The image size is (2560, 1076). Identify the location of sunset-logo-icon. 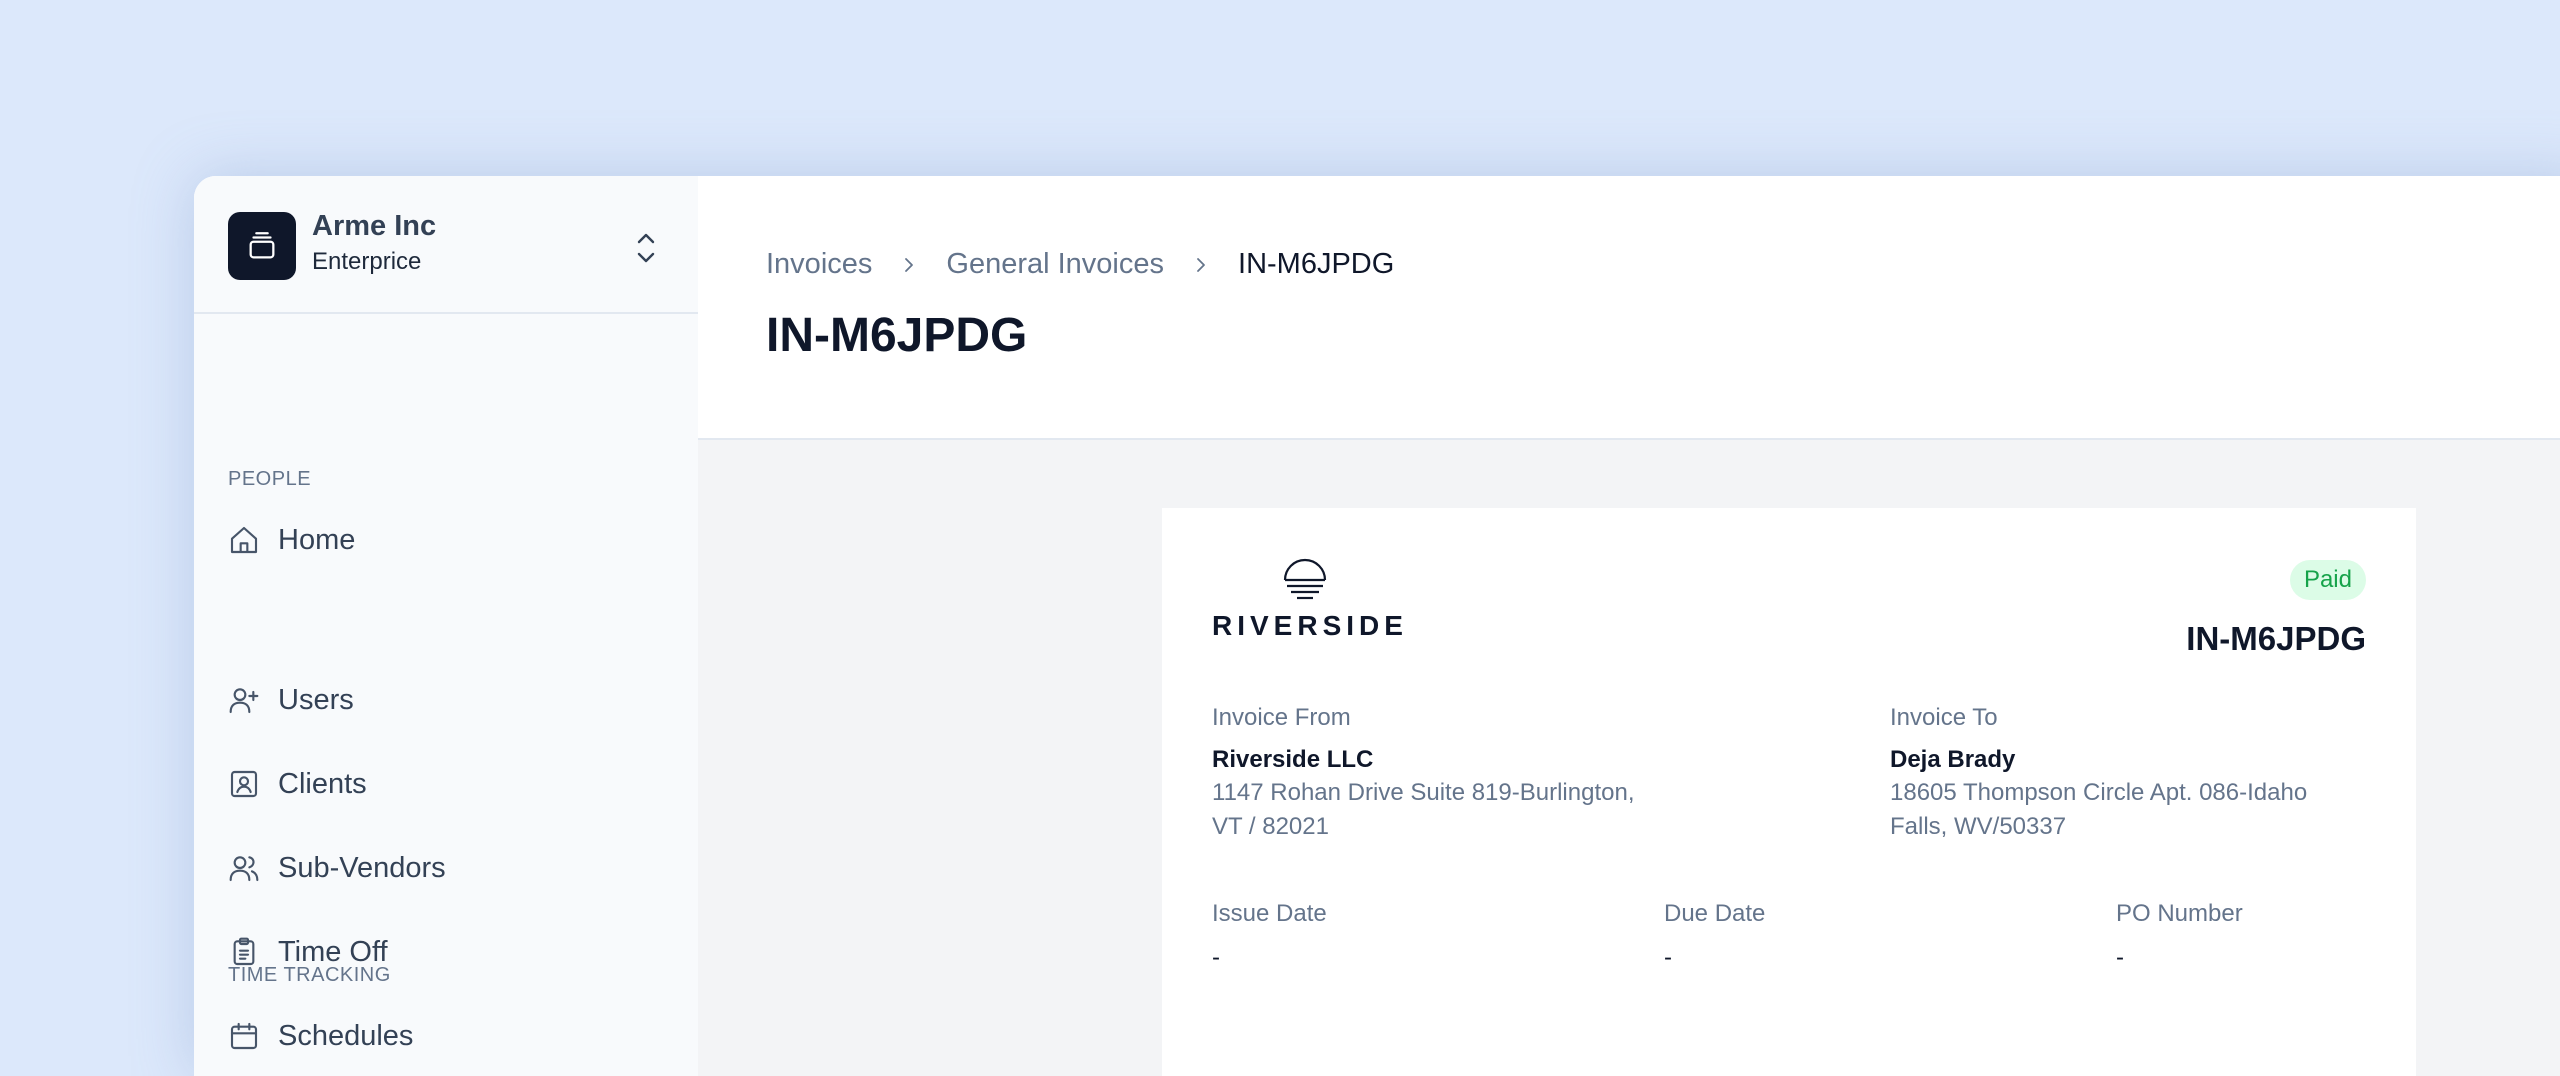
(1305, 579).